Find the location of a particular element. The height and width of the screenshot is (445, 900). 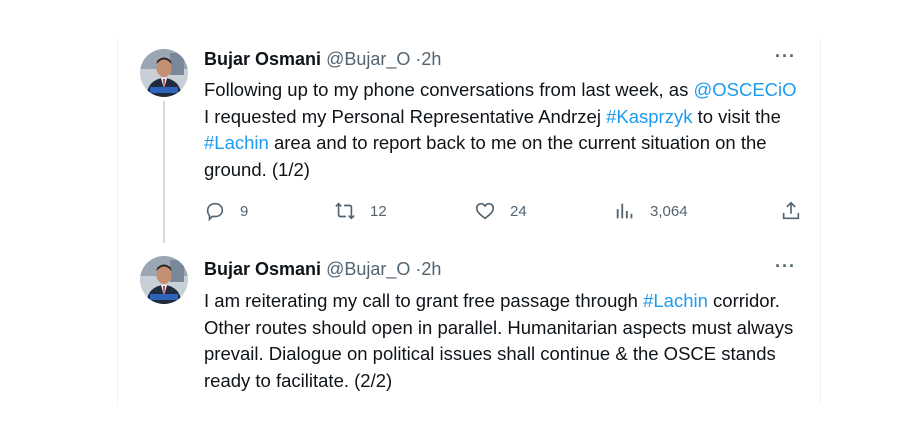

views-icon is located at coordinates (624, 211).